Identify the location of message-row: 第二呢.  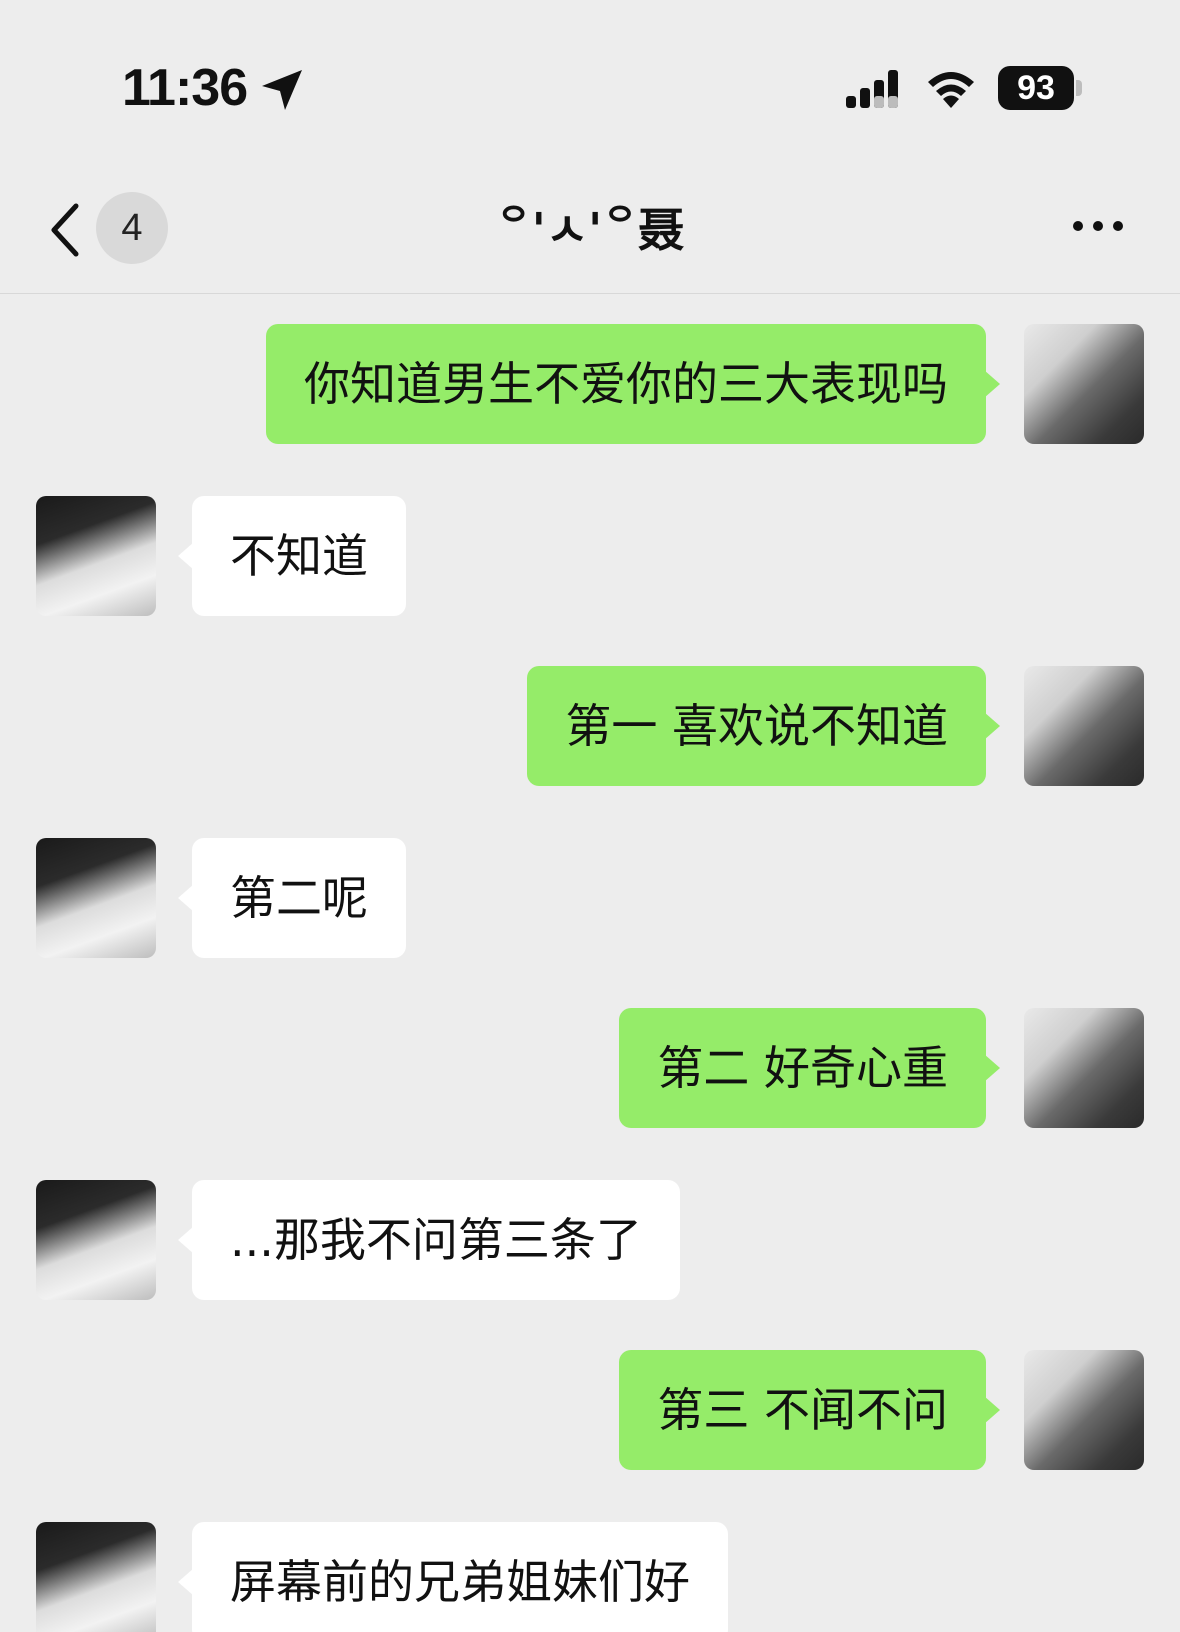
(590, 898).